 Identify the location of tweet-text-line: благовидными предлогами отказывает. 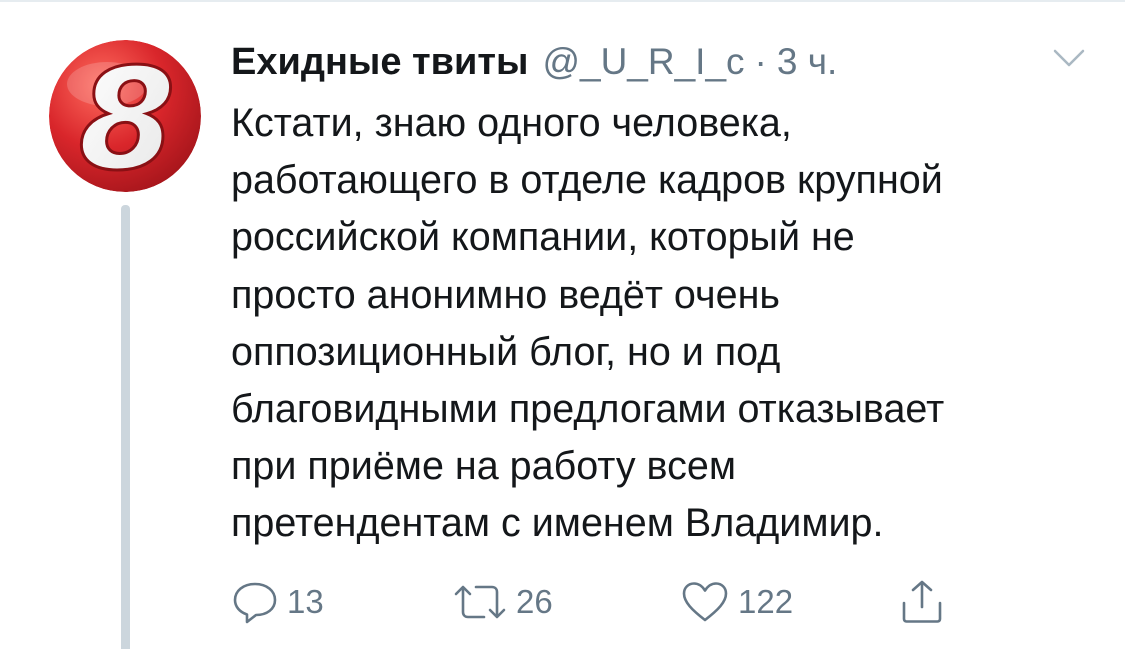
(588, 409).